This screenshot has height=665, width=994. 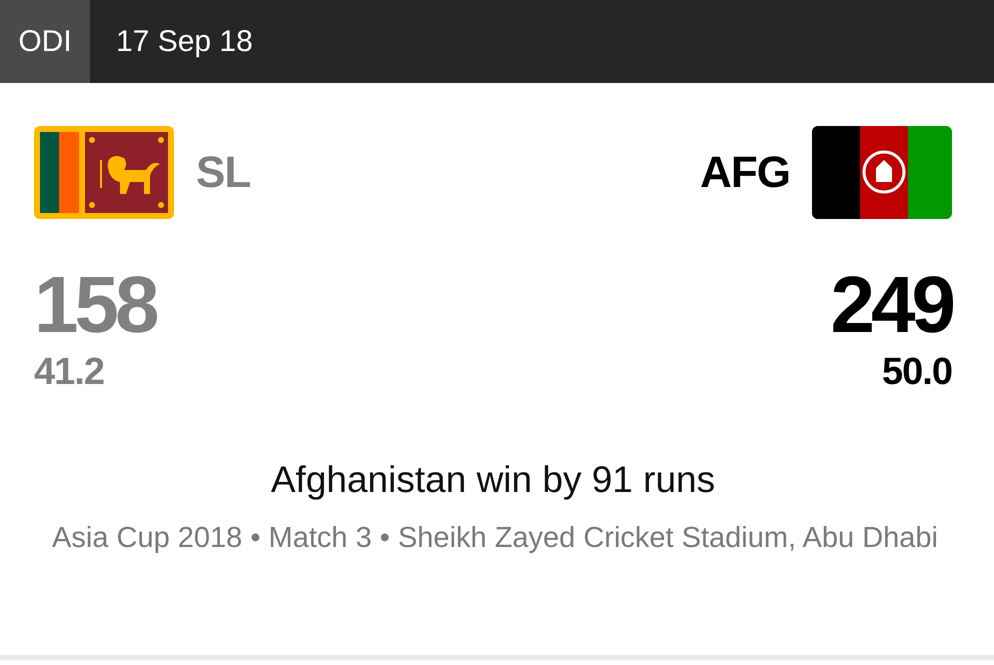 I want to click on team-abbreviation: AFG, so click(x=745, y=173).